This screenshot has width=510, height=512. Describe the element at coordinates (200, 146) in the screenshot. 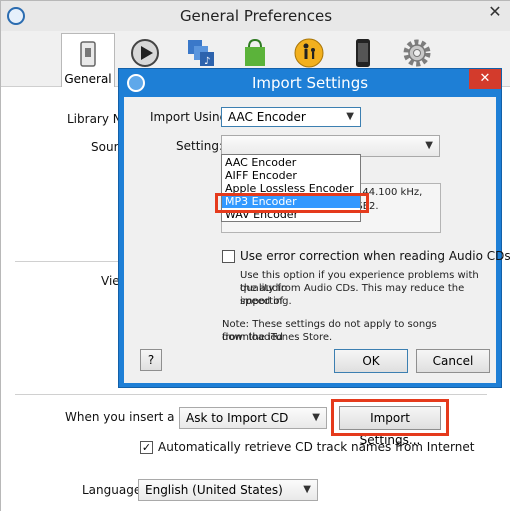

I see `setting-label: Setting:` at that location.